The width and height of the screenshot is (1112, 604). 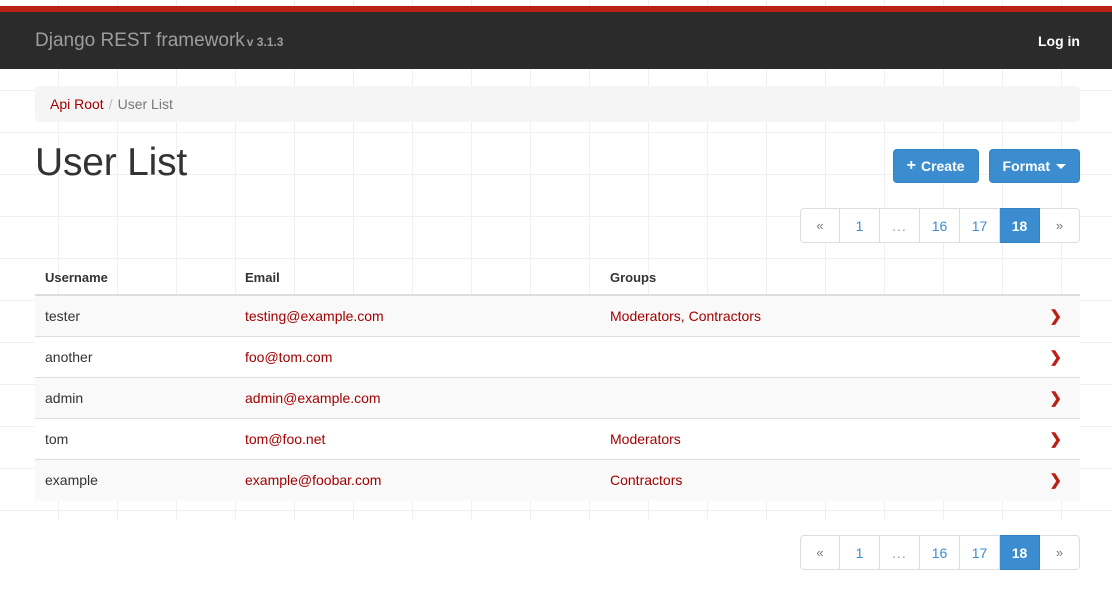 I want to click on groups-text: Moderators, so click(x=645, y=439).